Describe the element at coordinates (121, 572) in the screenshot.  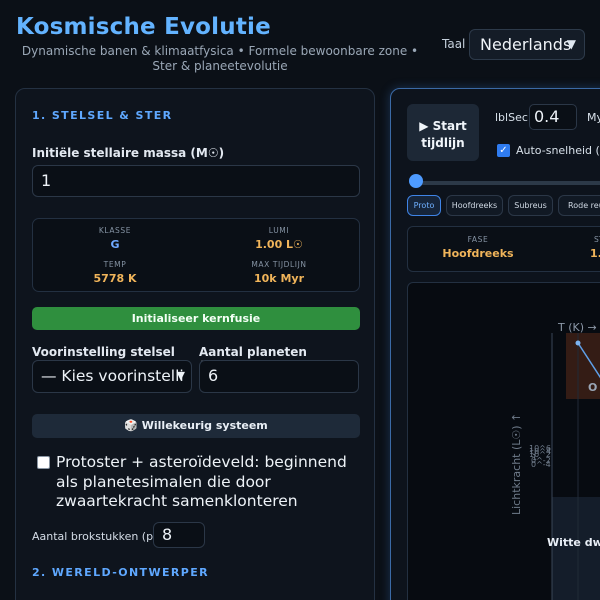
I see `section-heading-world: 2. WERELD-ONTWERPER` at that location.